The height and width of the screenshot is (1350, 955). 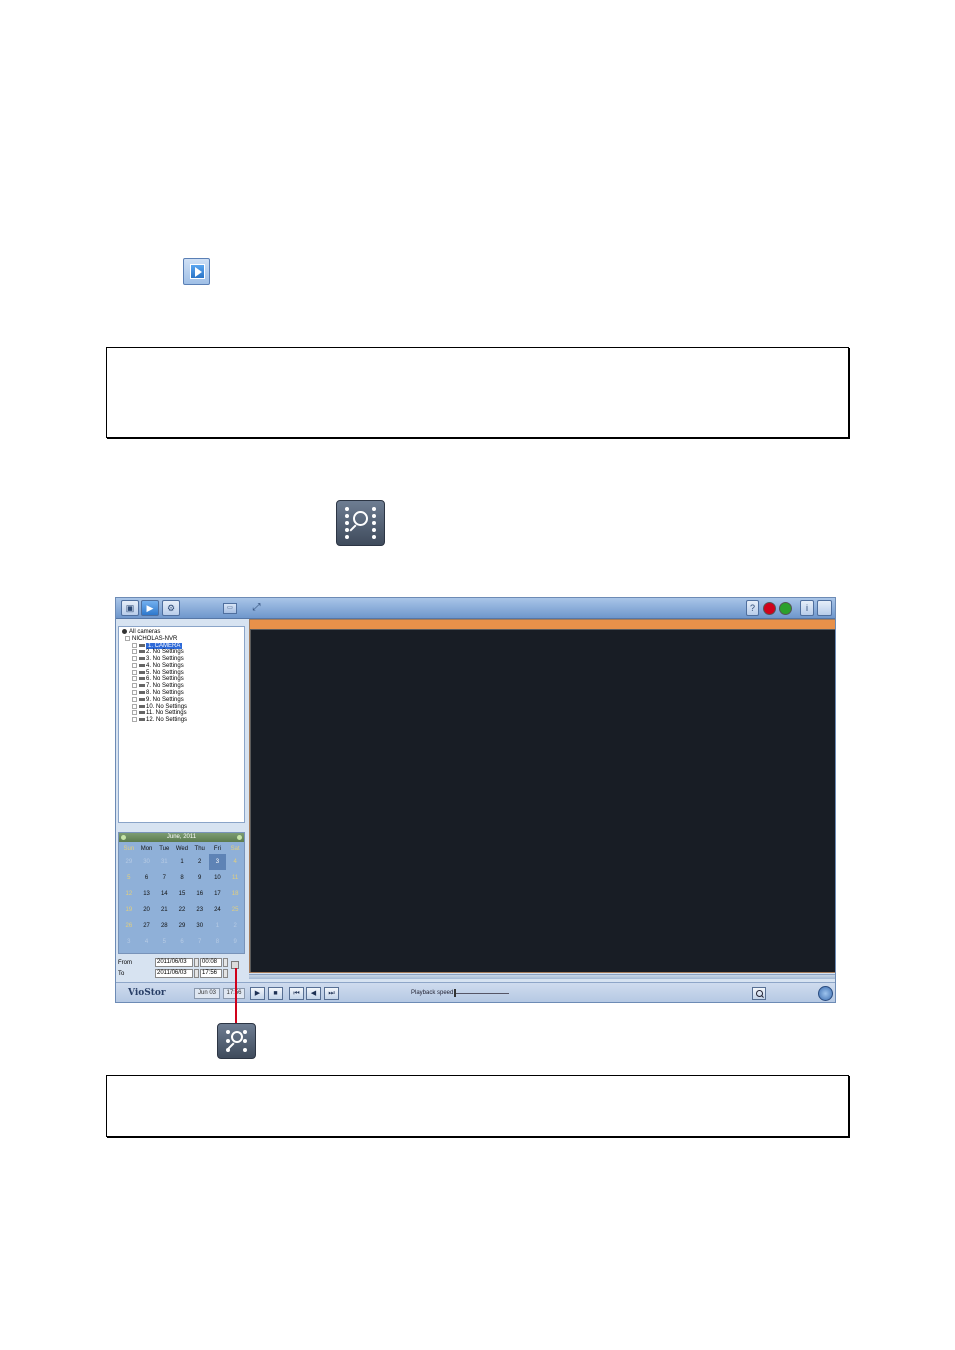 What do you see at coordinates (257, 993) in the screenshot?
I see `play-button: ▶` at bounding box center [257, 993].